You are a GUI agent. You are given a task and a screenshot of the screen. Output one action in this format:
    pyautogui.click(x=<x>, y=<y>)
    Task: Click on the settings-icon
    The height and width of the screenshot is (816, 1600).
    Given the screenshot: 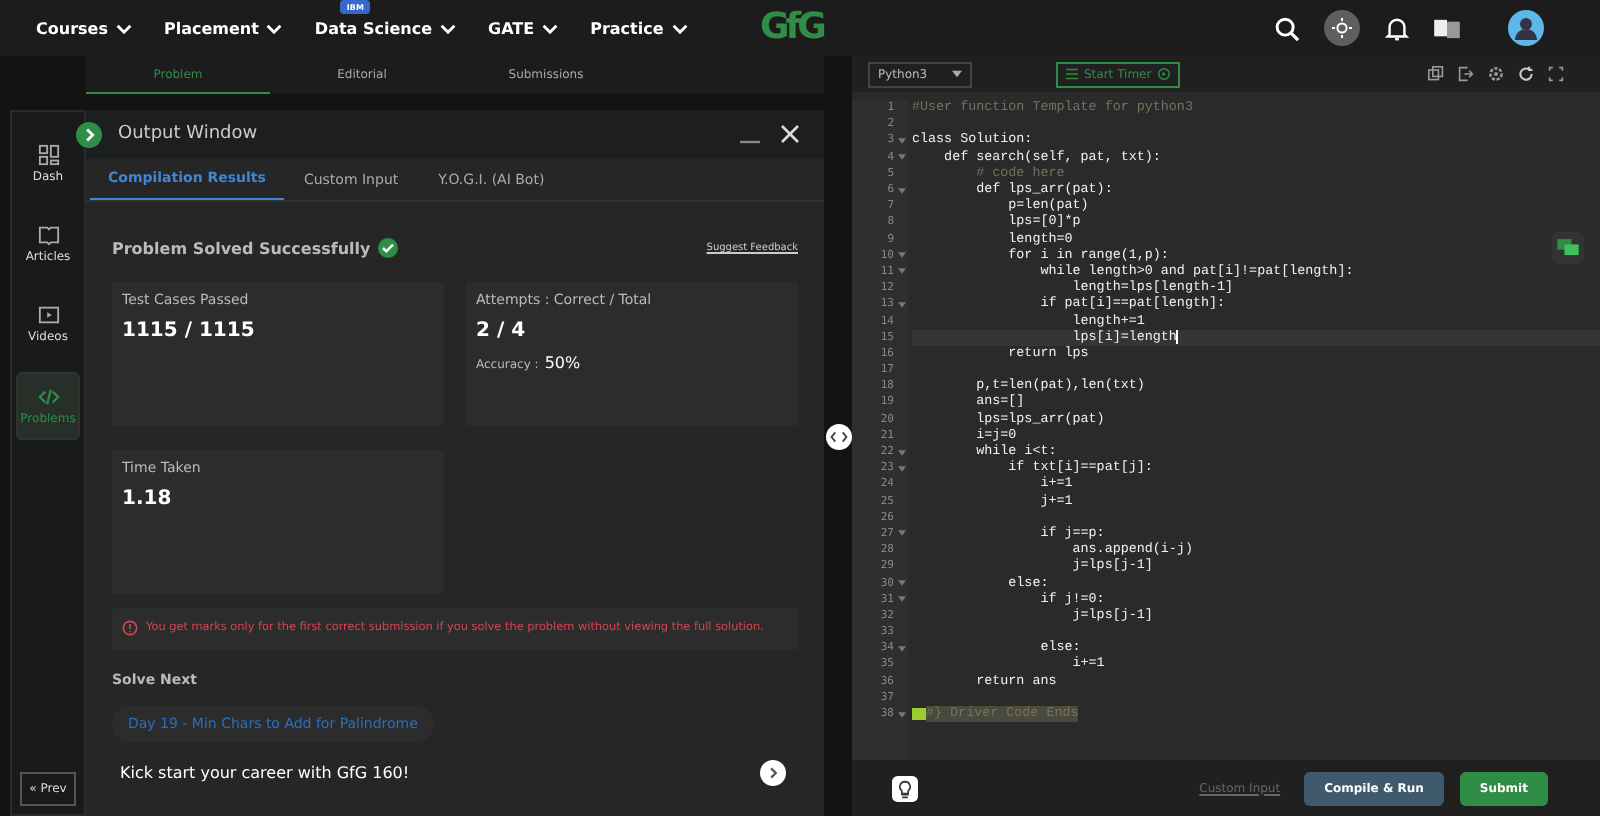 What is the action you would take?
    pyautogui.click(x=1496, y=74)
    